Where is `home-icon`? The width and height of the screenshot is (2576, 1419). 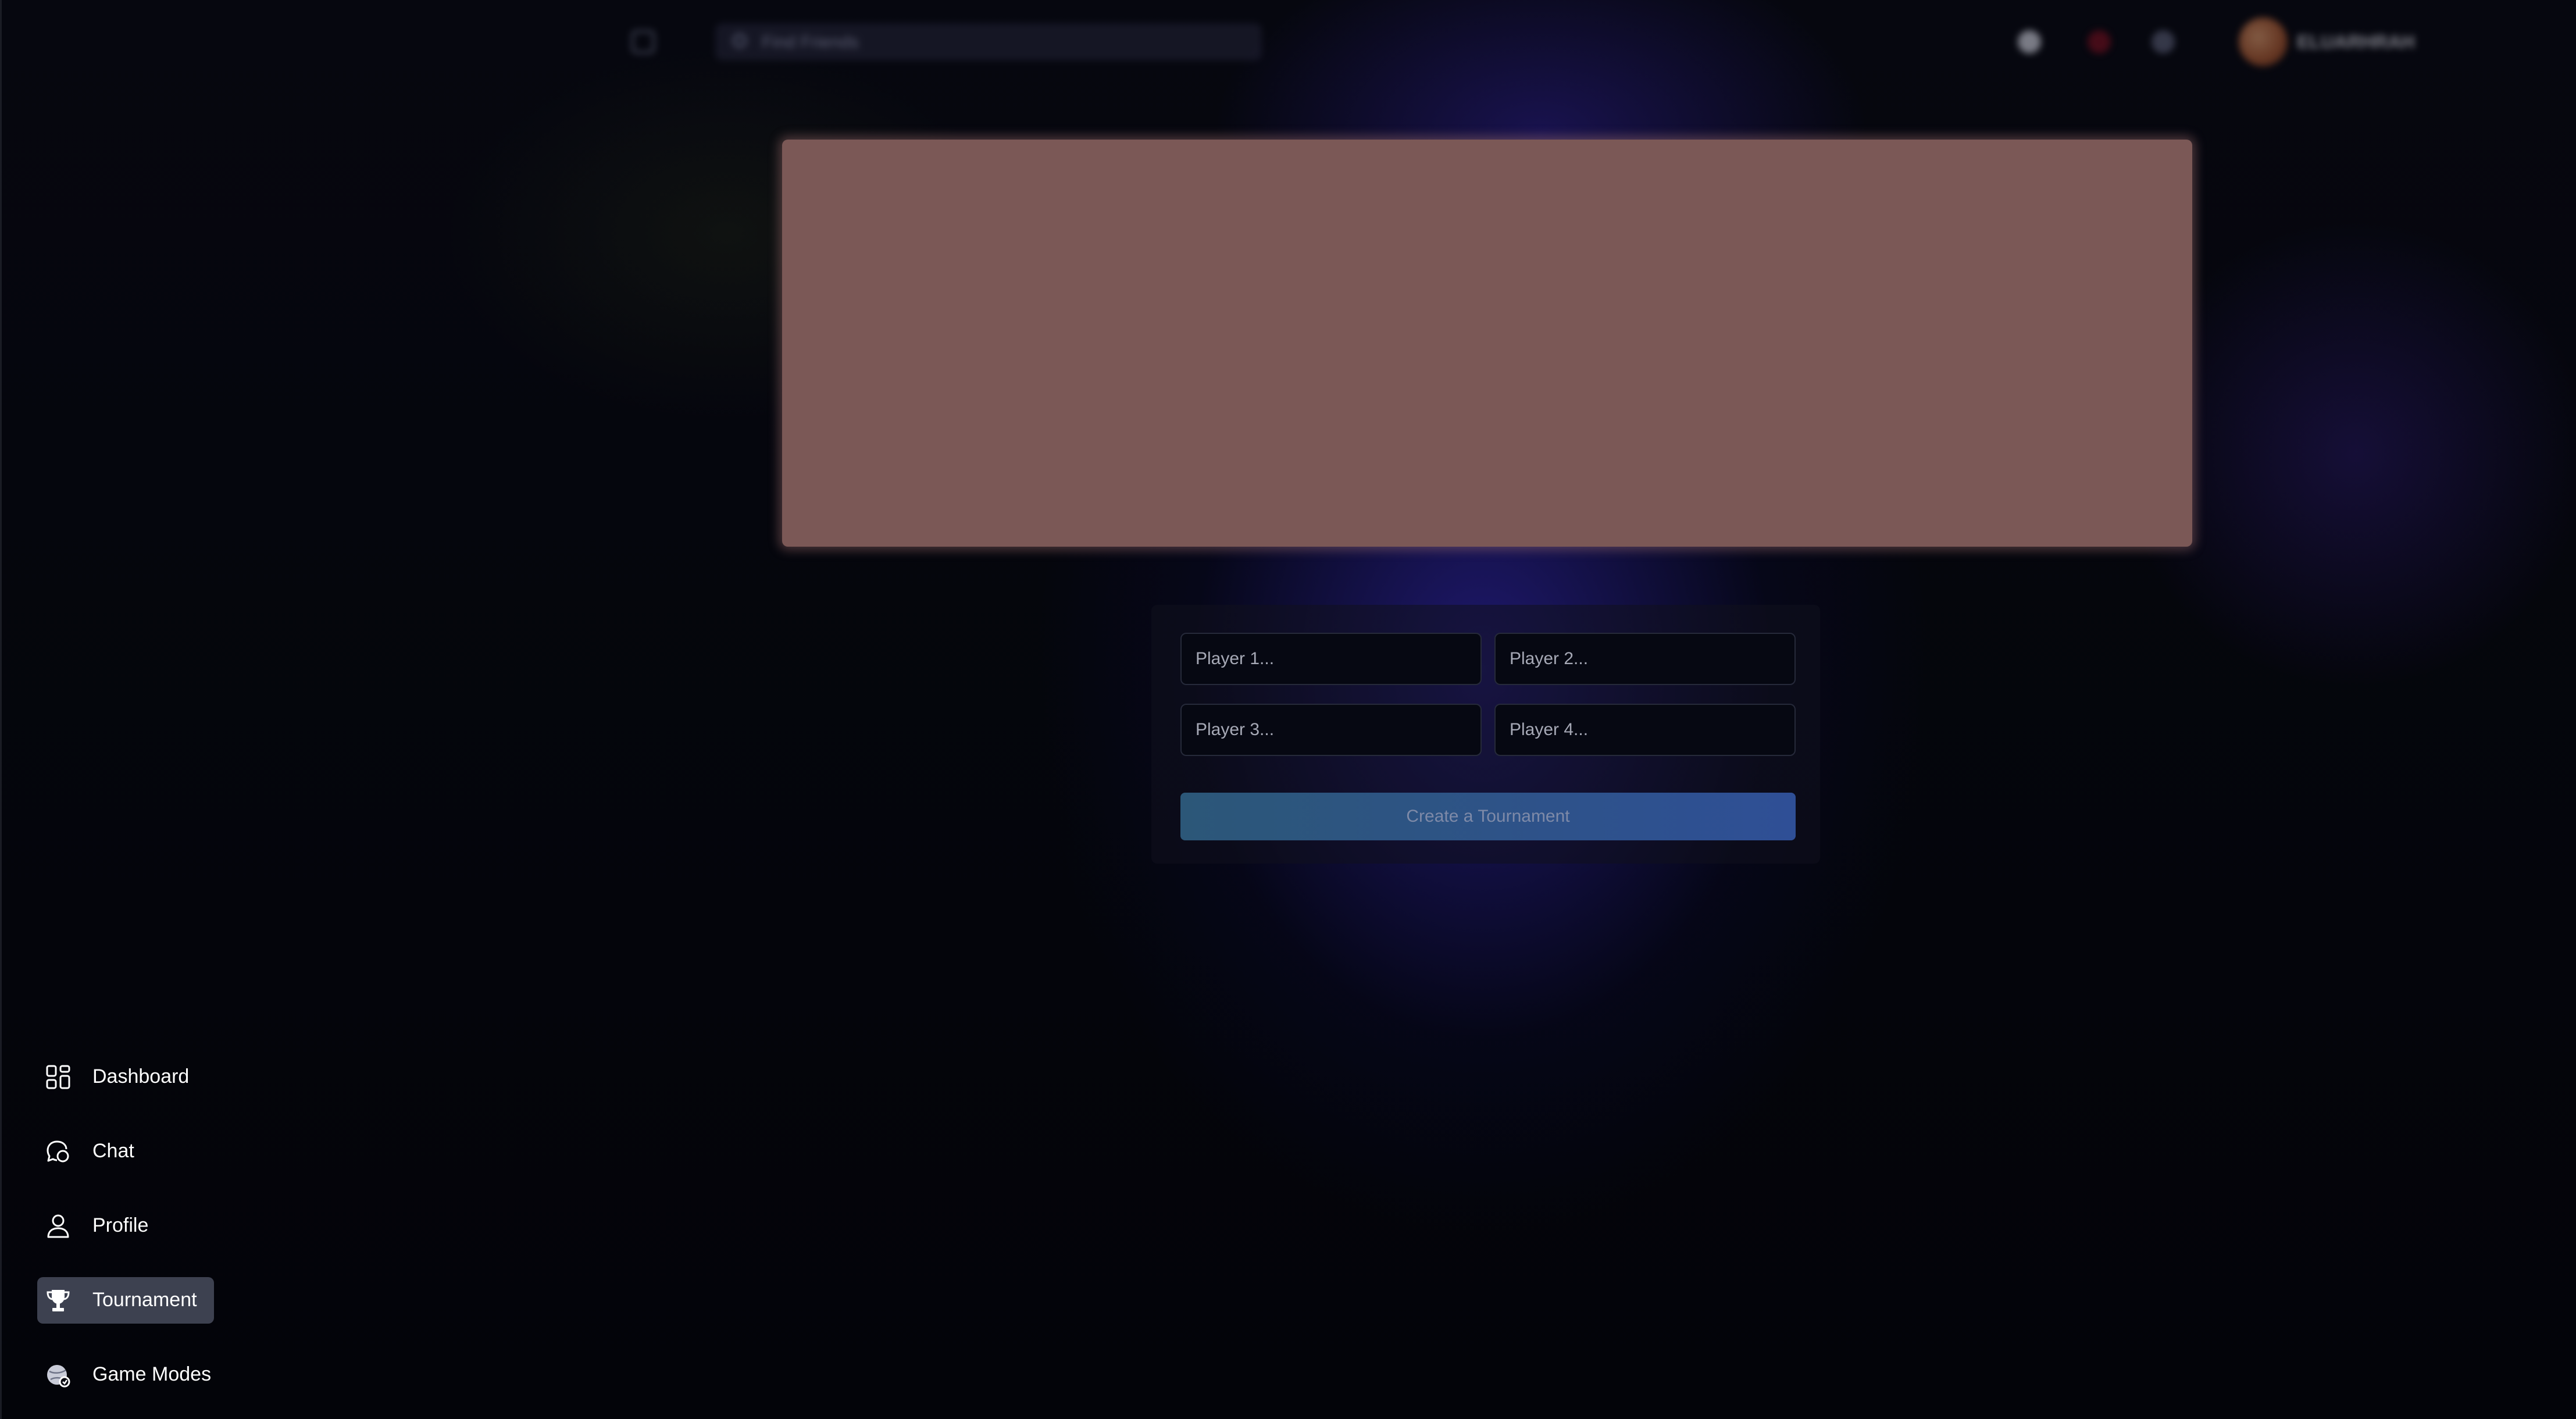 home-icon is located at coordinates (643, 42).